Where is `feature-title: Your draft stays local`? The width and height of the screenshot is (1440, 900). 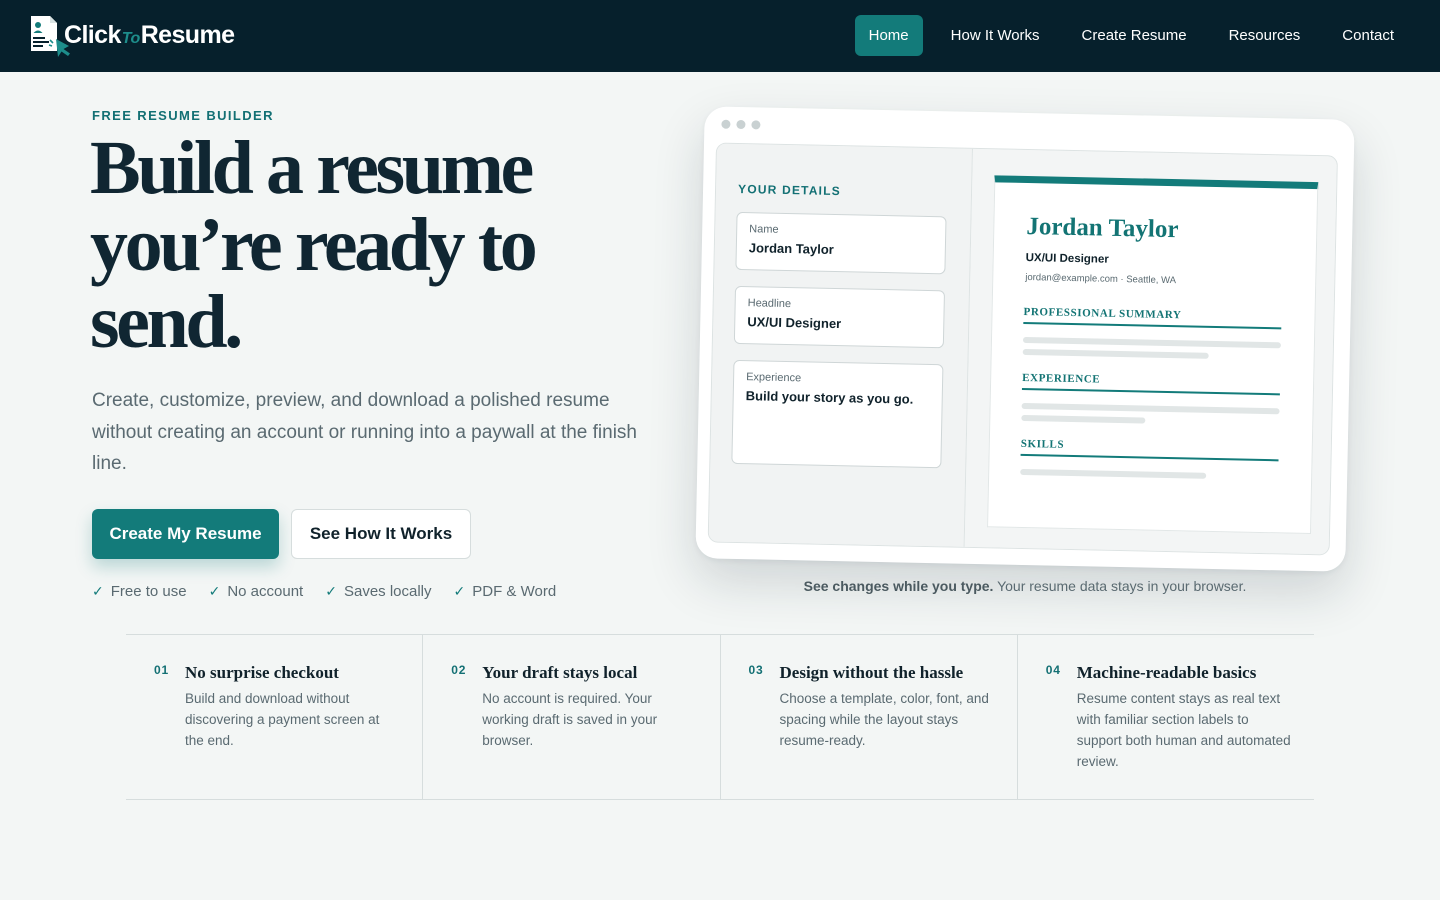 feature-title: Your draft stays local is located at coordinates (560, 672).